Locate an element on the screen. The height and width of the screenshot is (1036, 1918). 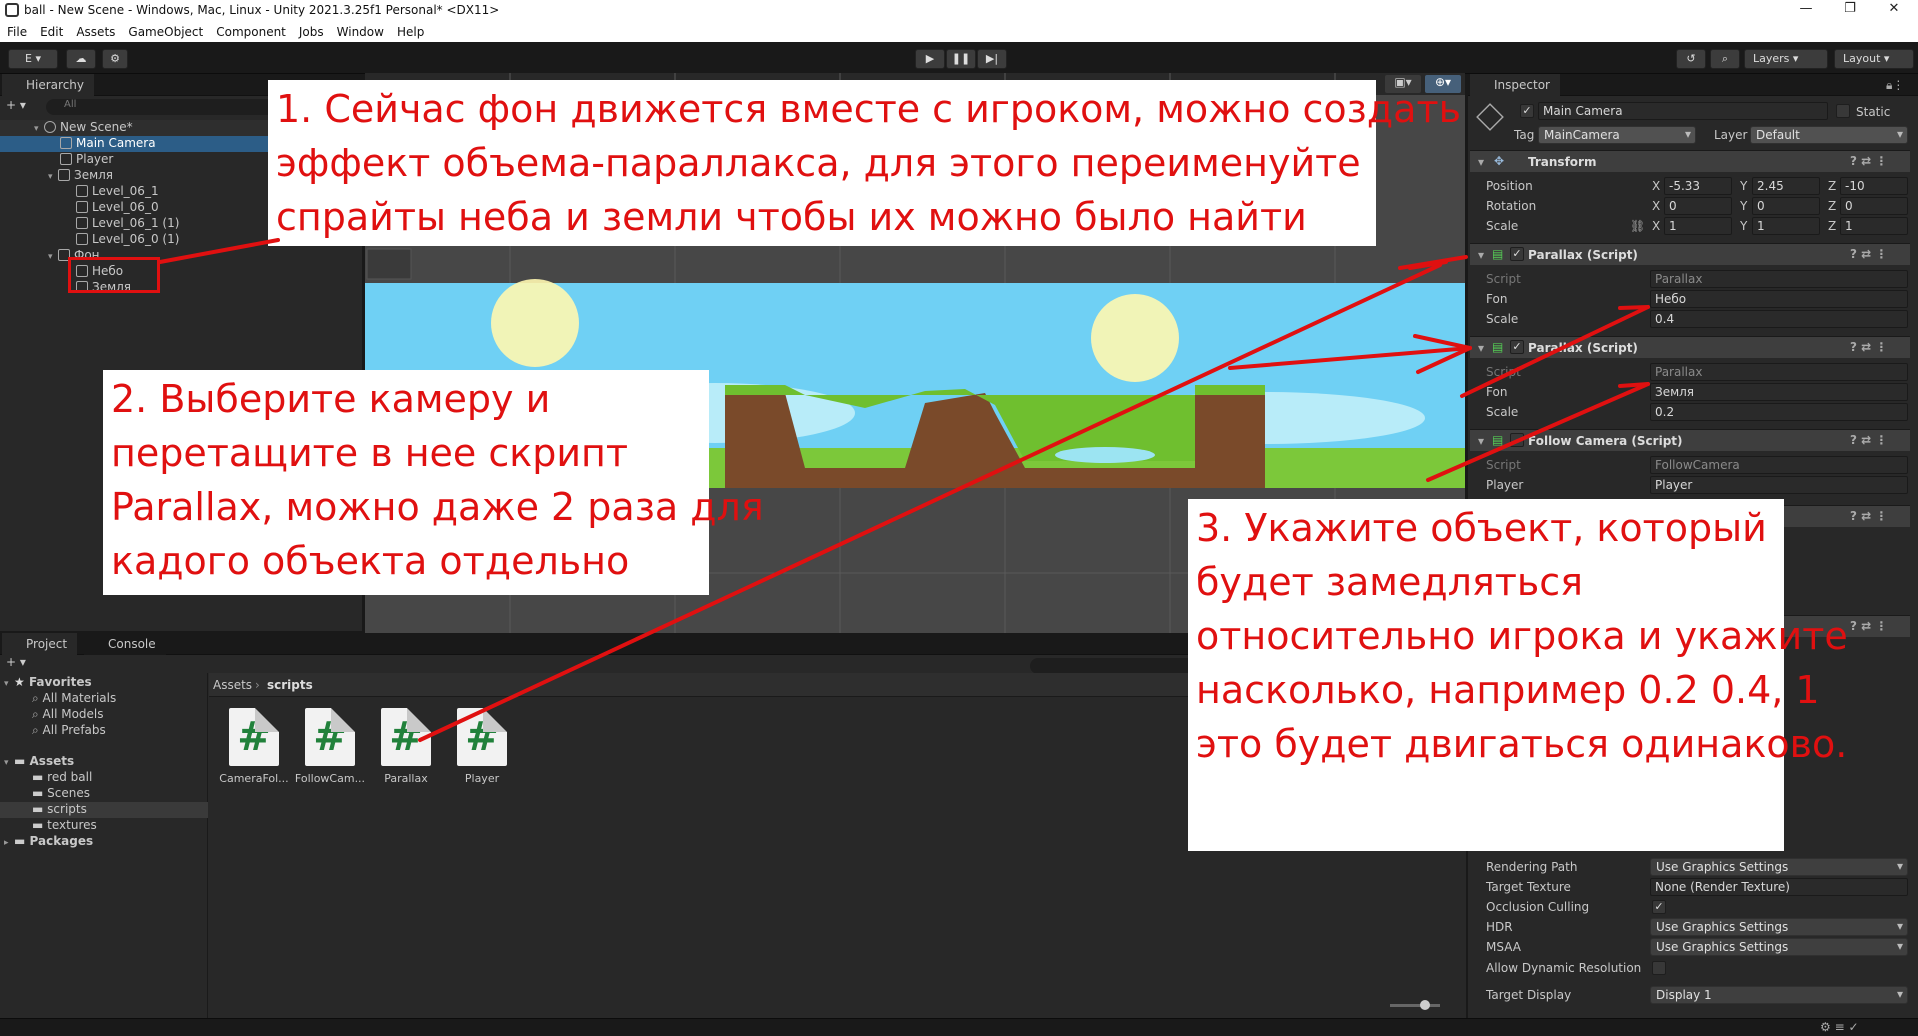
hierarchy-item-zemlya: ▾ Земля is located at coordinates (56, 176).